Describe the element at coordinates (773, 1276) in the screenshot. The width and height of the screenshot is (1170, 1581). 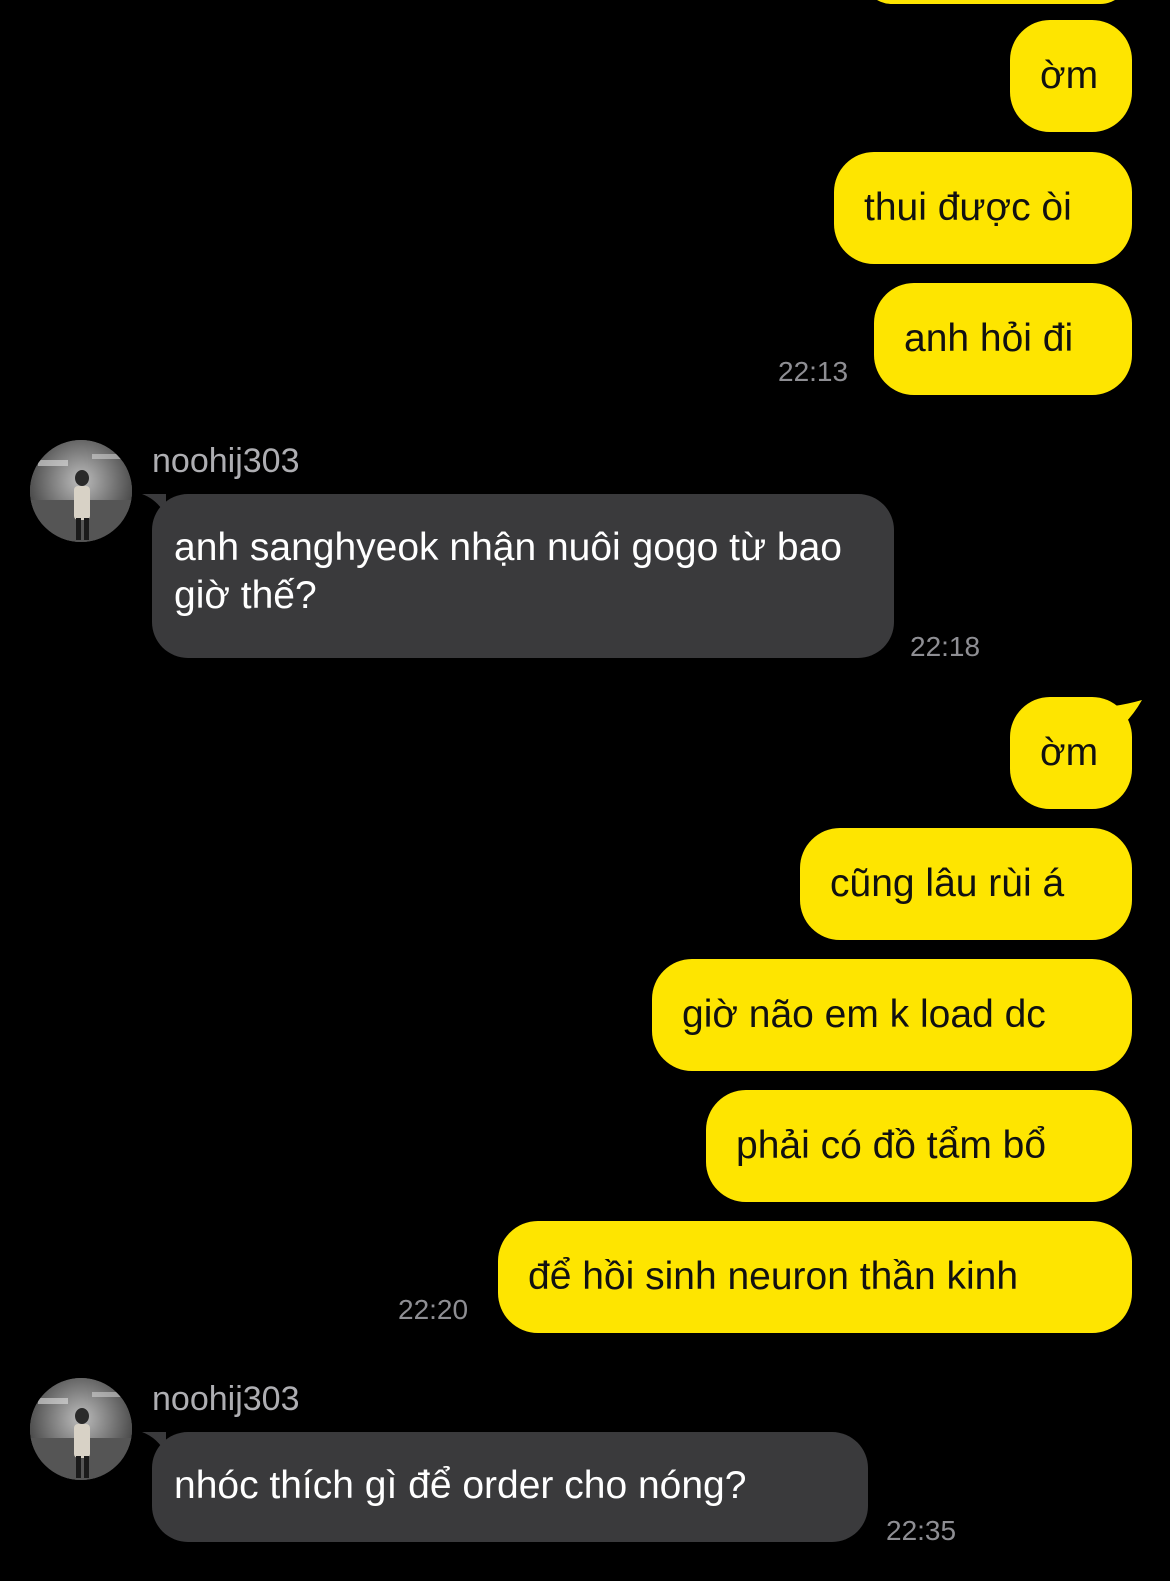
I see `message-text: để hồi sinh neuron thần kinh` at that location.